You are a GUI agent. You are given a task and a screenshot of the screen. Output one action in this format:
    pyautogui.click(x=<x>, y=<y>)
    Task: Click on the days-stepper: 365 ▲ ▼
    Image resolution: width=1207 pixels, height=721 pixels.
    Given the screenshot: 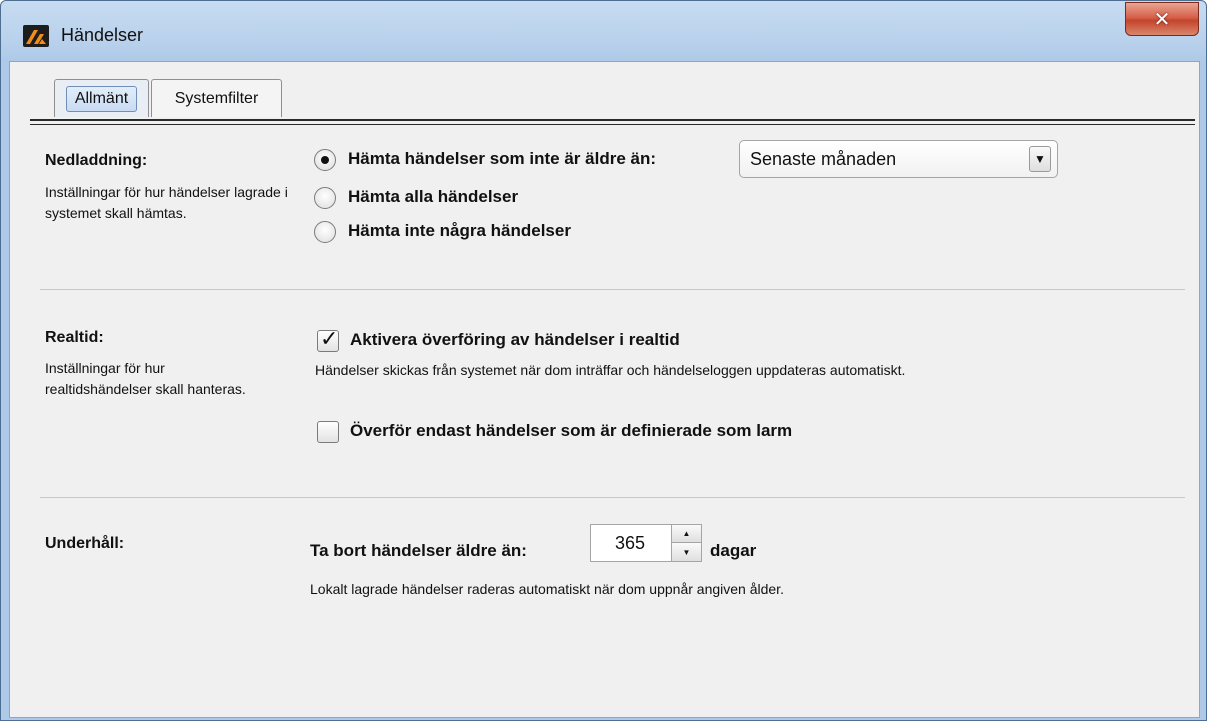 What is the action you would take?
    pyautogui.click(x=646, y=543)
    